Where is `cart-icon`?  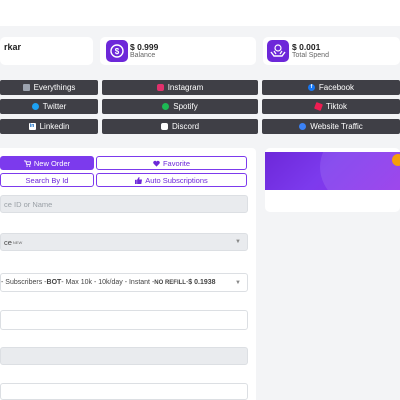 cart-icon is located at coordinates (27, 163).